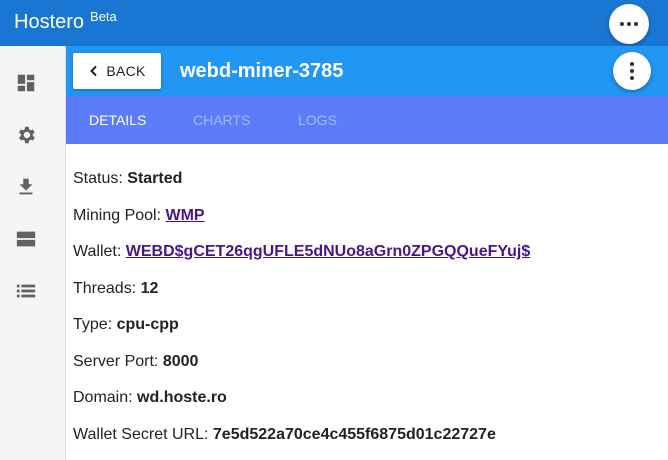 This screenshot has height=460, width=668. I want to click on server-port-row: Server Port: 8000, so click(135, 362).